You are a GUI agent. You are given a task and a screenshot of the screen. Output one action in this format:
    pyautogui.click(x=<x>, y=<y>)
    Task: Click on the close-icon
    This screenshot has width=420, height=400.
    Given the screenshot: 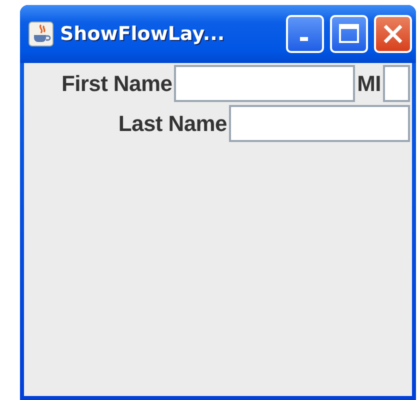 What is the action you would take?
    pyautogui.click(x=393, y=34)
    